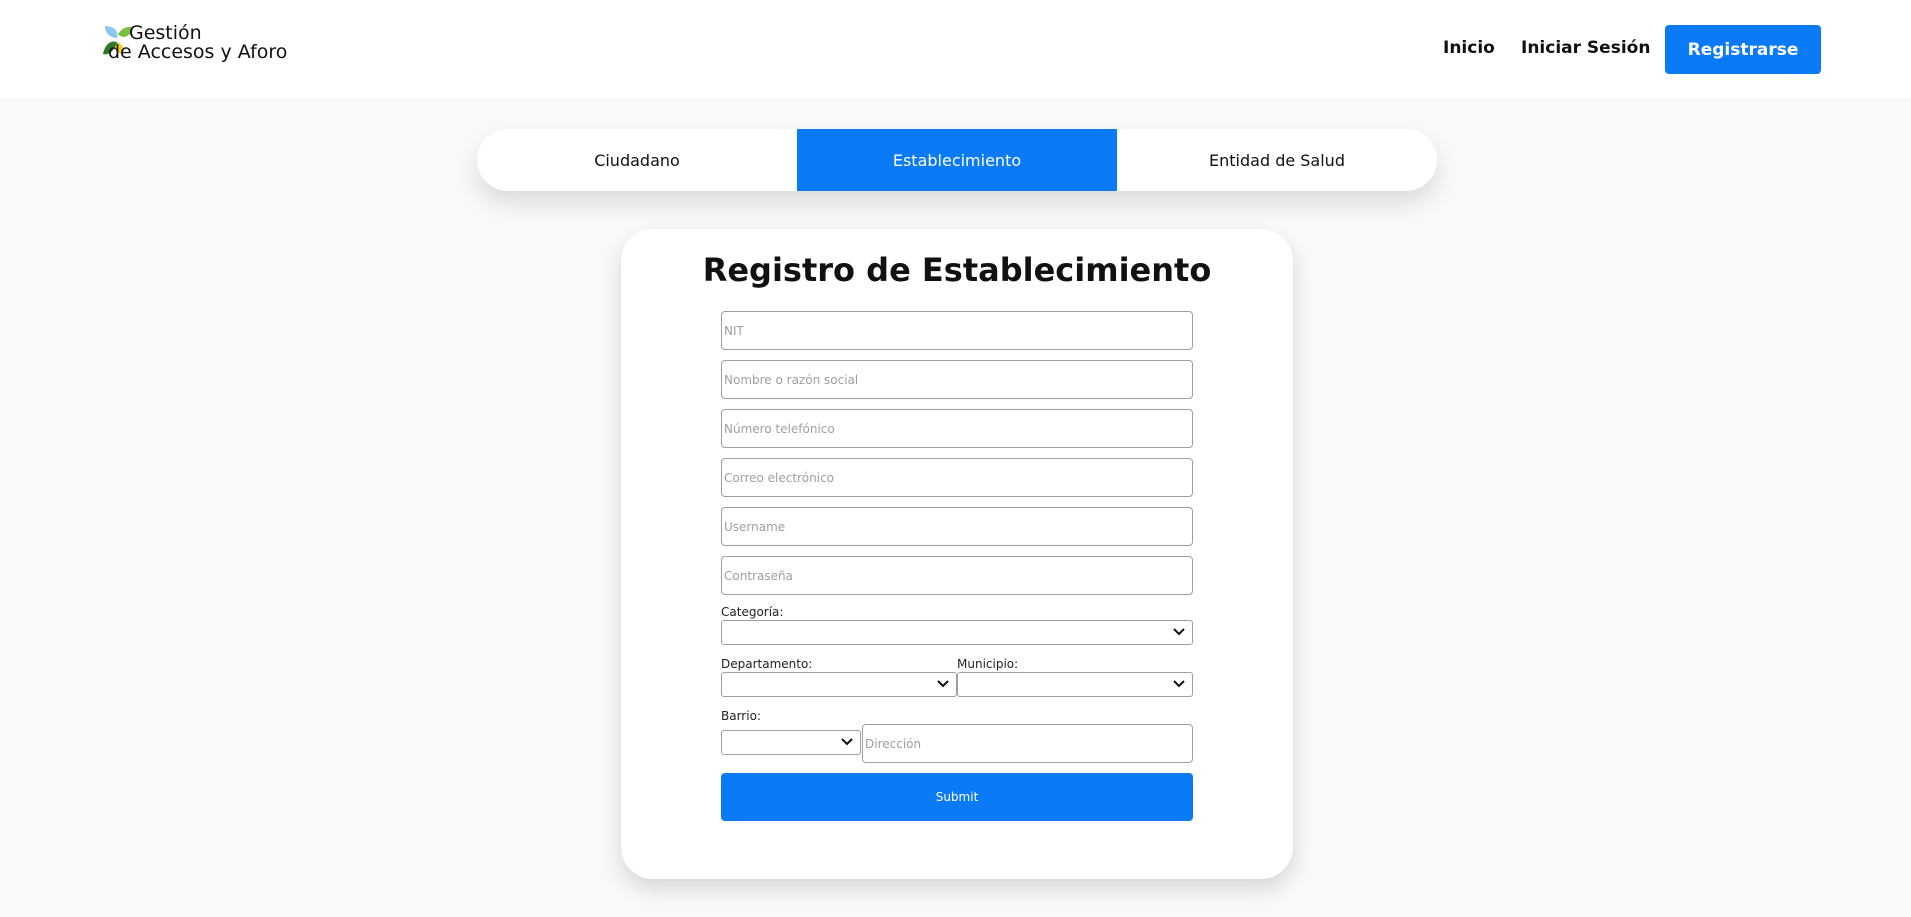 The height and width of the screenshot is (917, 1911). What do you see at coordinates (198, 52) in the screenshot?
I see `brand-line-2: de Accesos y Aforo` at bounding box center [198, 52].